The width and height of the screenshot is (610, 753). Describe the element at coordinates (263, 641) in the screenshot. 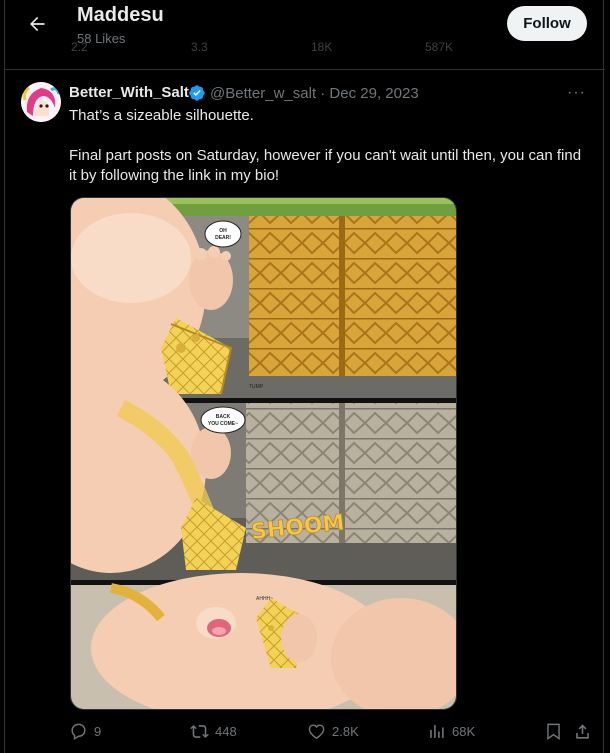

I see `comic-panel-3: AHHH~` at that location.